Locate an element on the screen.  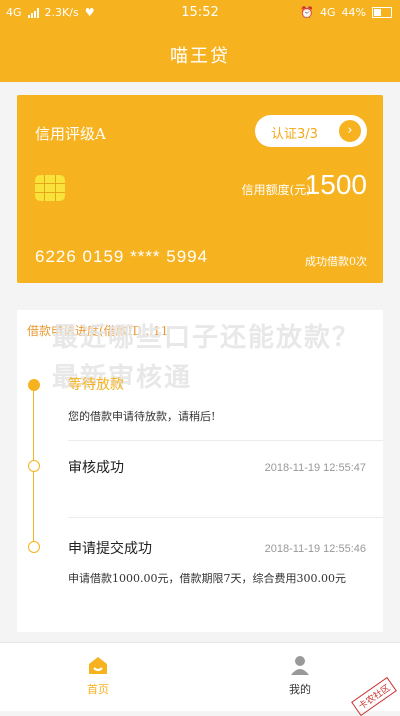
credit-limit-label: 信用额度(元) is located at coordinates (276, 190).